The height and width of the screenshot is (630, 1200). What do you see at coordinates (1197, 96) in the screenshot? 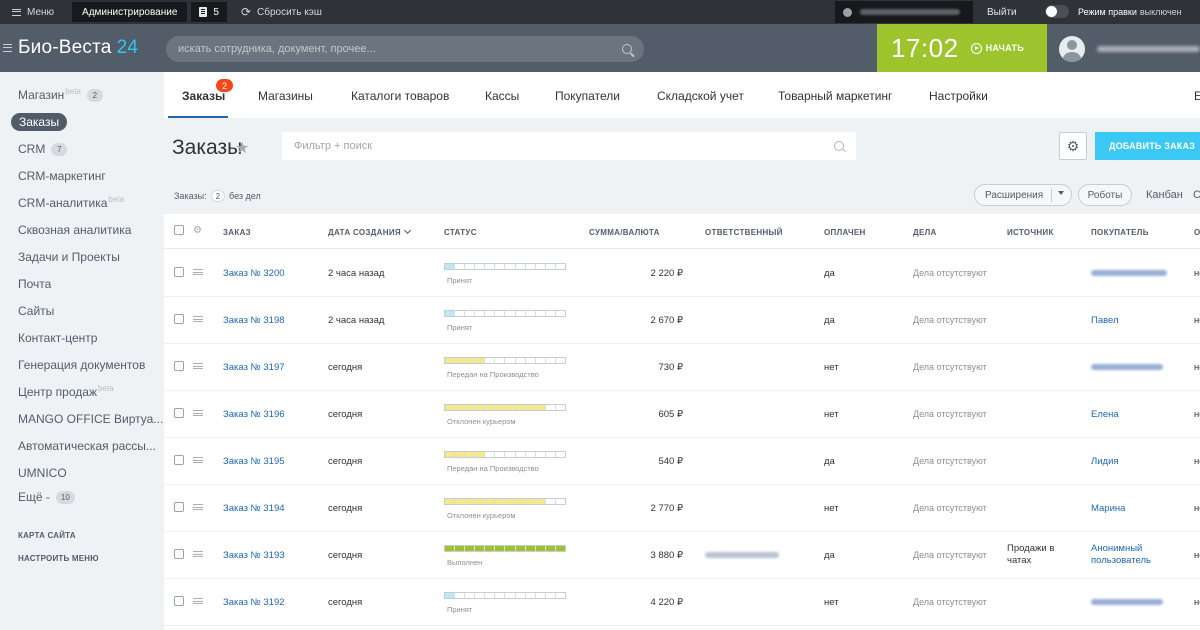
I see `tab-more: Е` at bounding box center [1197, 96].